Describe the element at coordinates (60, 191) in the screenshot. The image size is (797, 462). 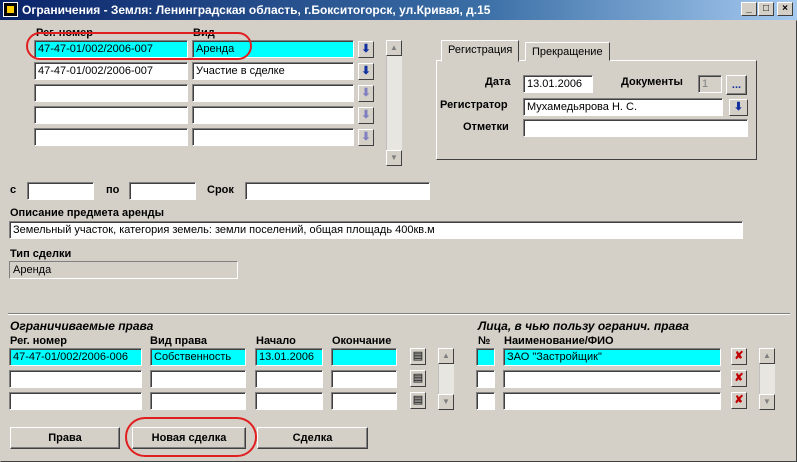
I see `from-date-field` at that location.